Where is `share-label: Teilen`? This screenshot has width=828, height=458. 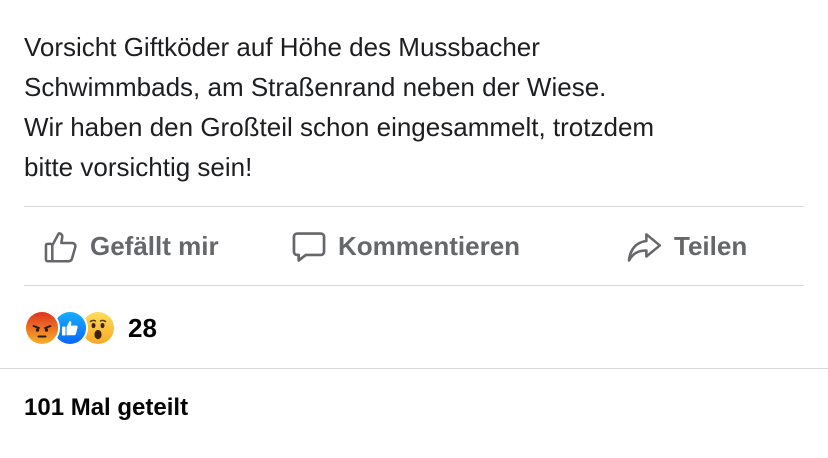 share-label: Teilen is located at coordinates (711, 246).